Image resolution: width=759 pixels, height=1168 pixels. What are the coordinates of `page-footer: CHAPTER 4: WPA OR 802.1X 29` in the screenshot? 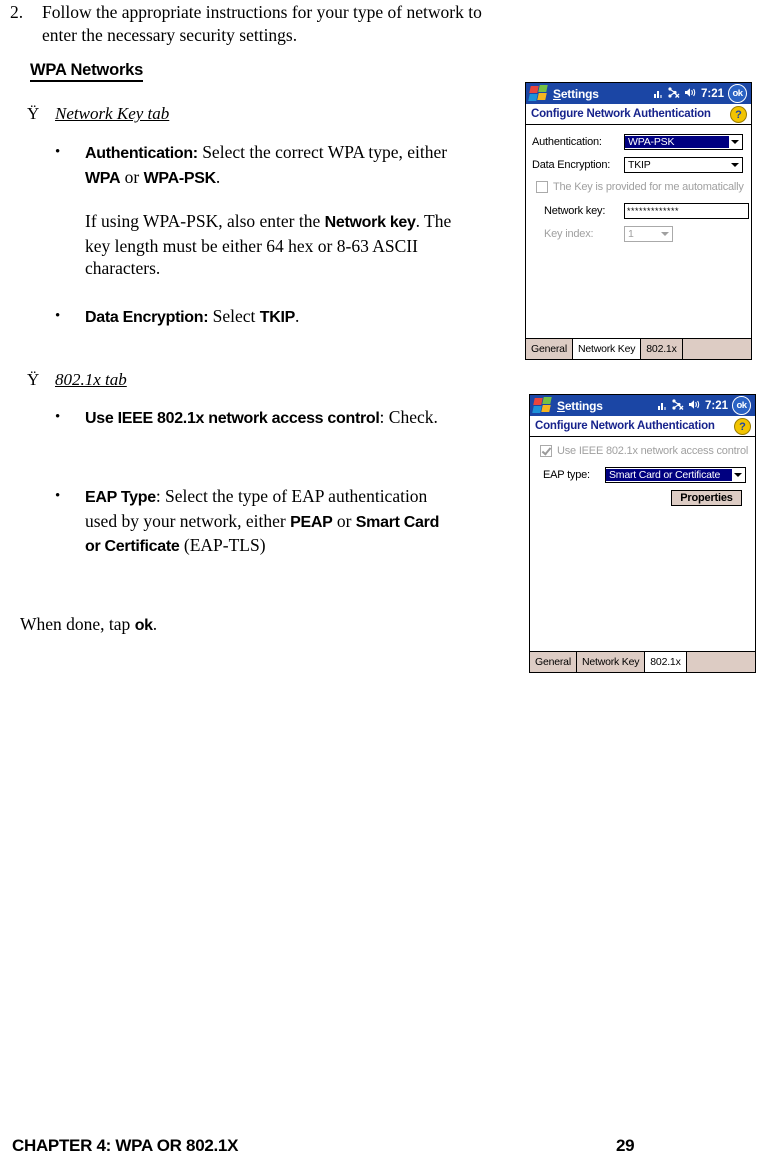 It's located at (379, 1149).